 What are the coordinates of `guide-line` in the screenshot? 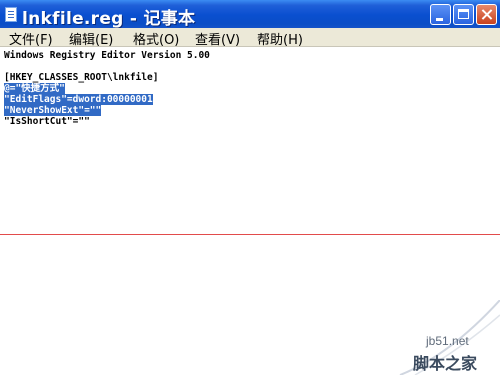 It's located at (250, 234).